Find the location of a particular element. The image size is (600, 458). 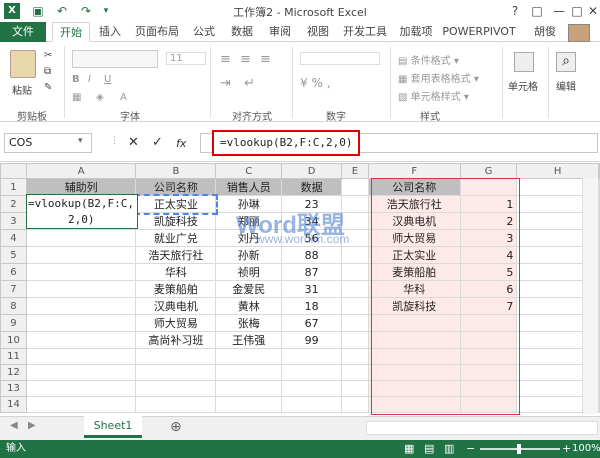

sheet-nav-next-icon: ▶ is located at coordinates (32, 425).